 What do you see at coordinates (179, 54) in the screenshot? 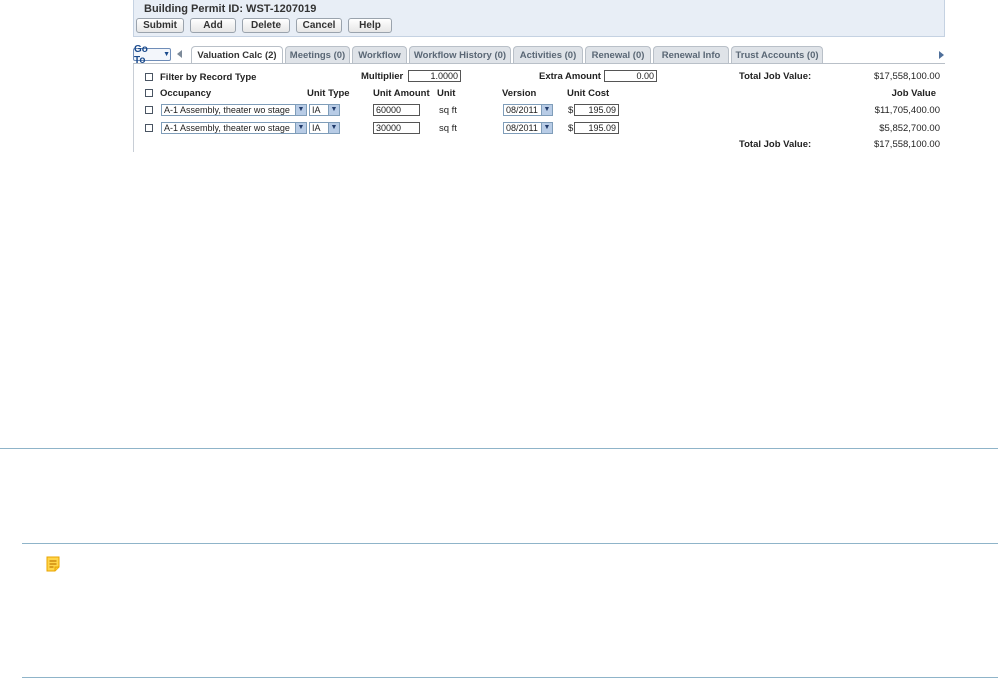
I see `tab-scroll-left-icon` at bounding box center [179, 54].